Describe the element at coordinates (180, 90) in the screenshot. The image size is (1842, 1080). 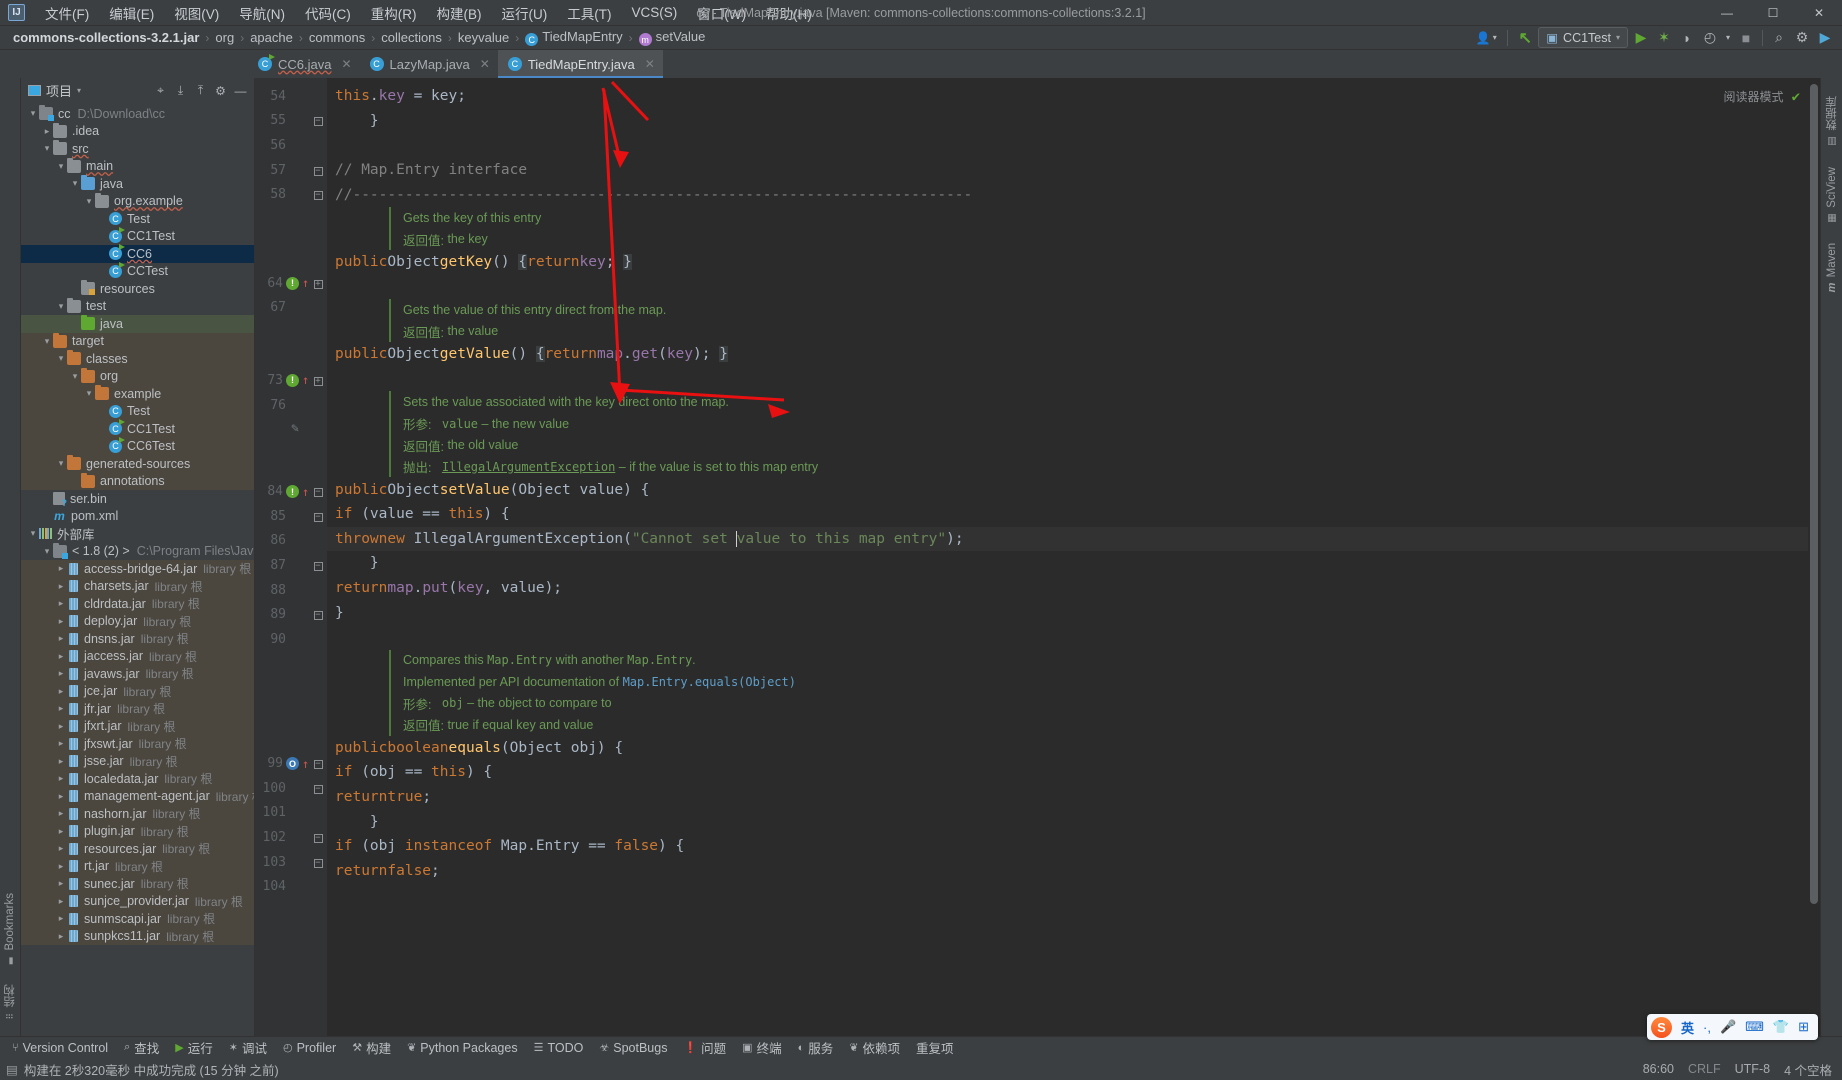
I see `expand-all-icon: ⤓` at that location.